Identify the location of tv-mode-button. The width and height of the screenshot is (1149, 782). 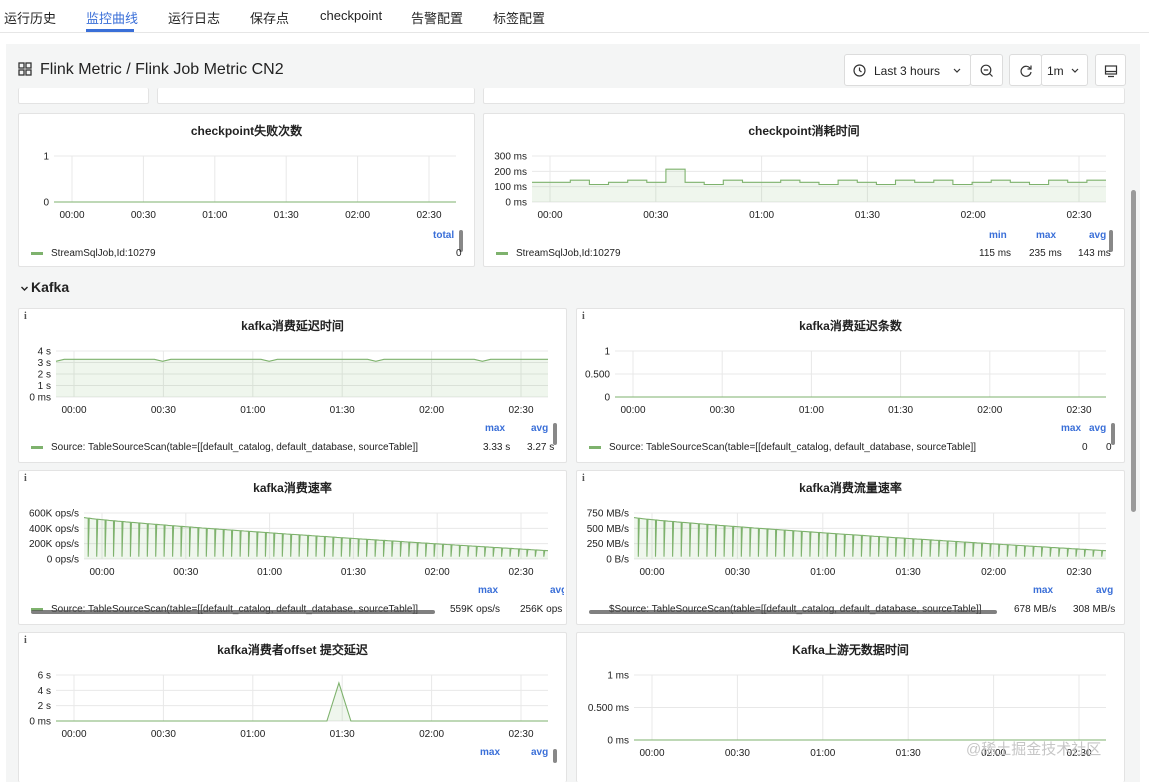
(1110, 70).